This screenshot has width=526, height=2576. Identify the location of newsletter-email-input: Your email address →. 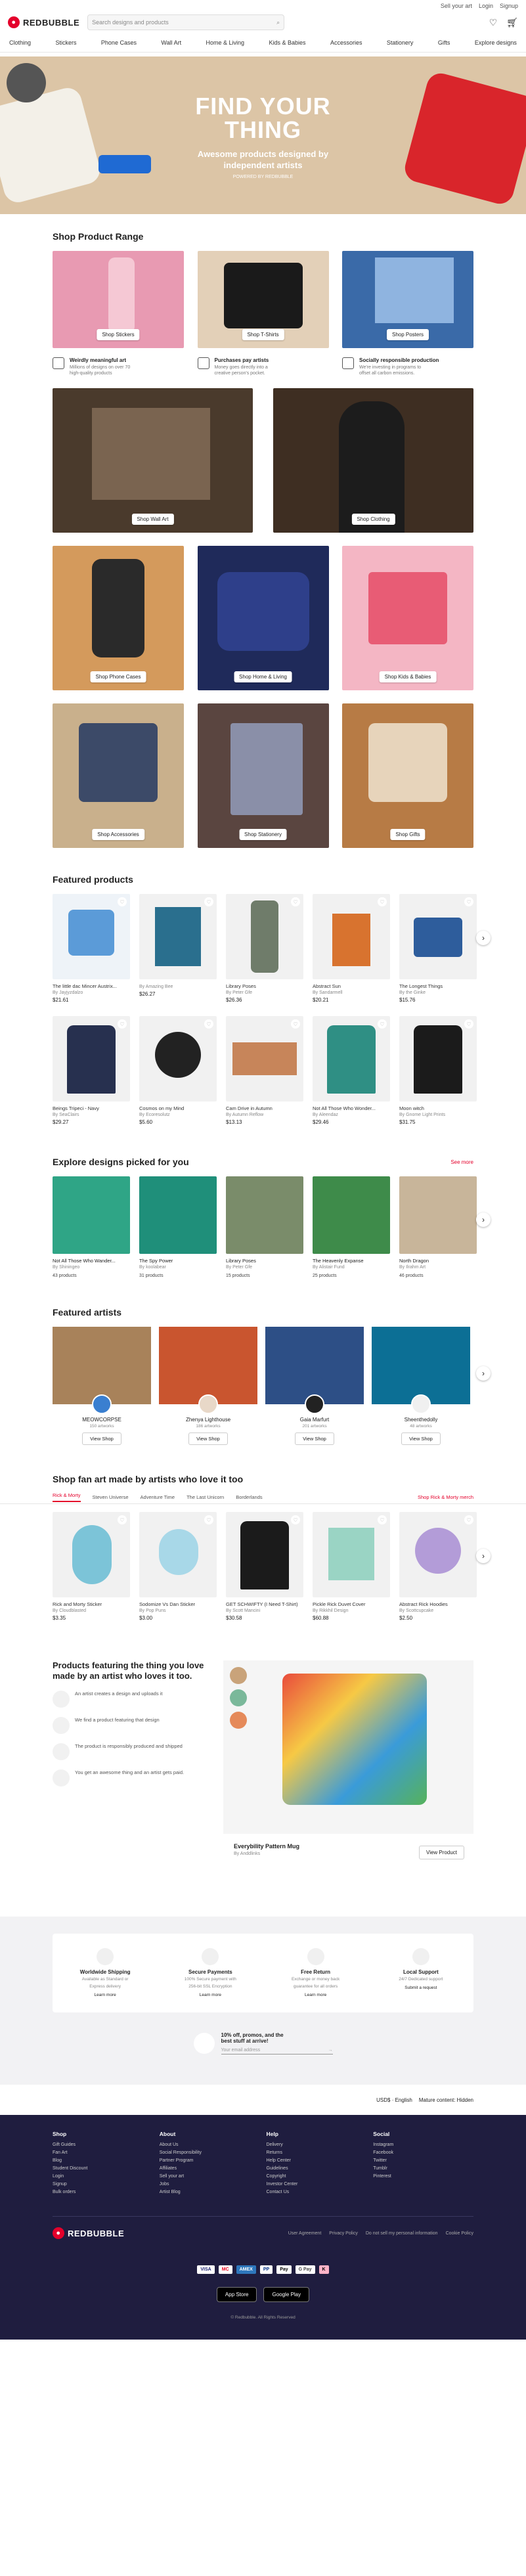
(277, 2051).